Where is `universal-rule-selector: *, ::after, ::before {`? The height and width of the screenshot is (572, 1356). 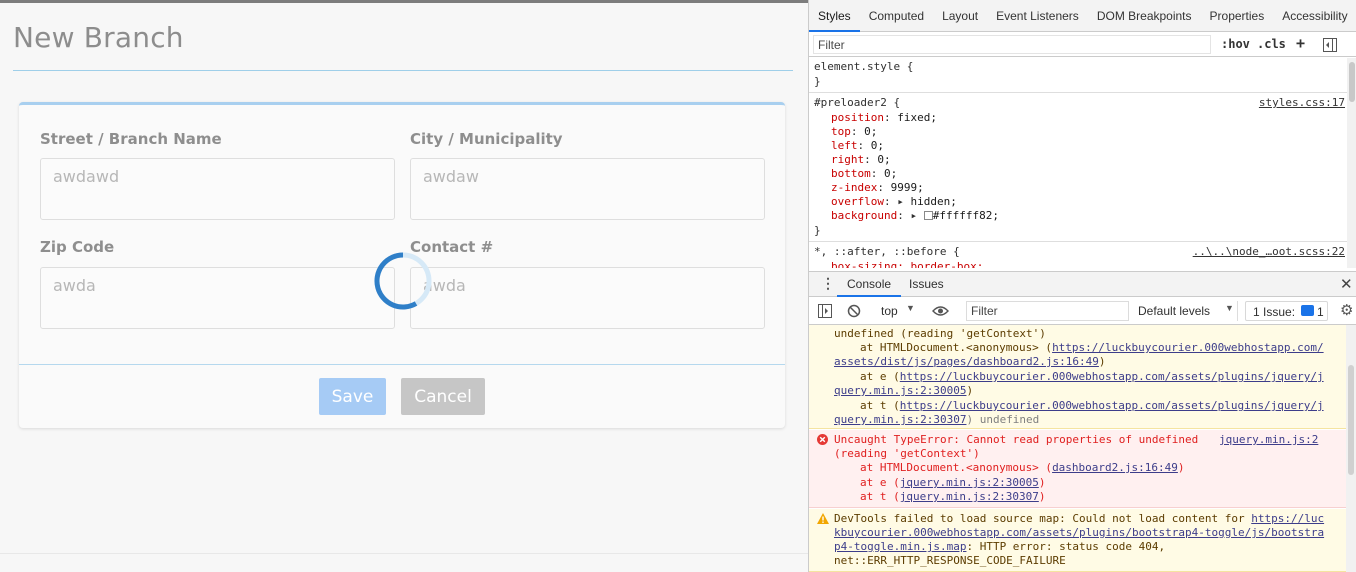 universal-rule-selector: *, ::after, ::before { is located at coordinates (887, 251).